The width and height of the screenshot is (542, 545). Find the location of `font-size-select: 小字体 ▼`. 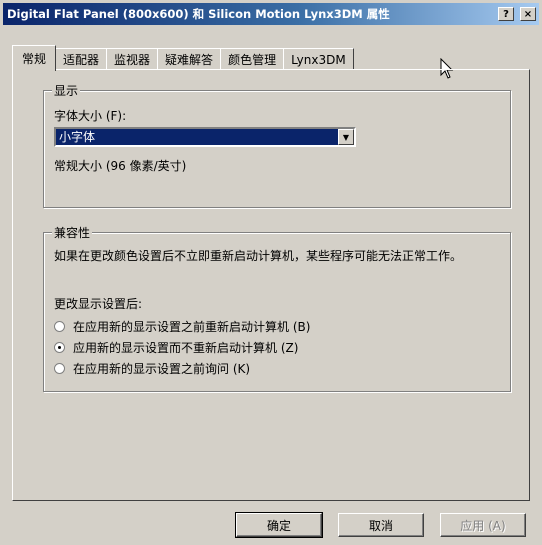

font-size-select: 小字体 ▼ is located at coordinates (205, 137).